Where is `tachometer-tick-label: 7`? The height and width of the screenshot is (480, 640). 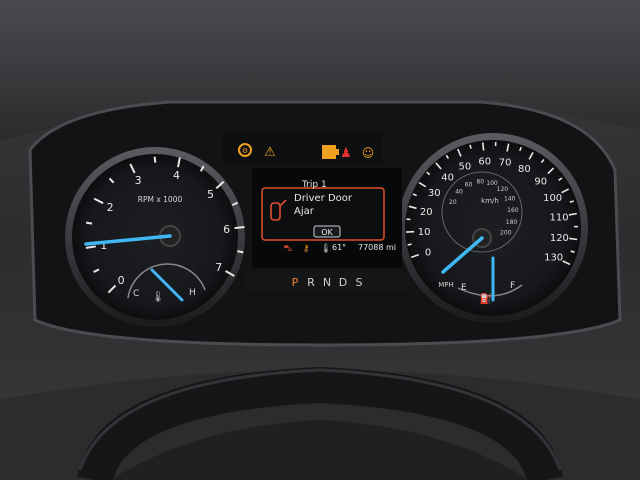 tachometer-tick-label: 7 is located at coordinates (218, 267).